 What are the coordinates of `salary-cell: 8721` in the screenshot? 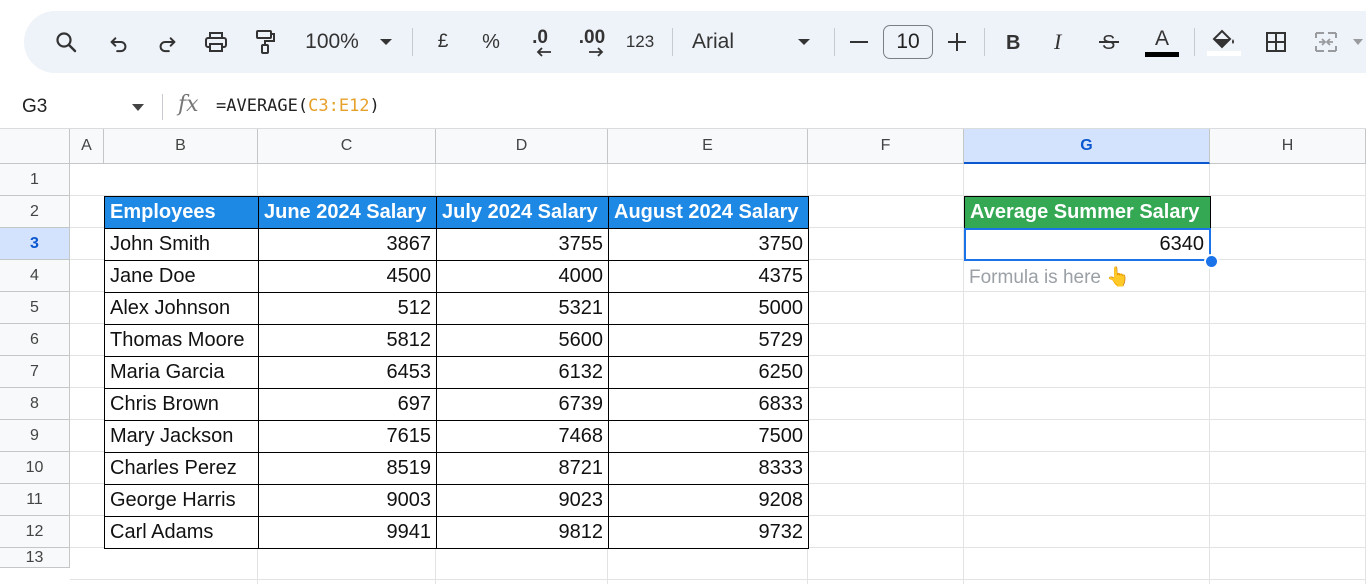 It's located at (522, 468).